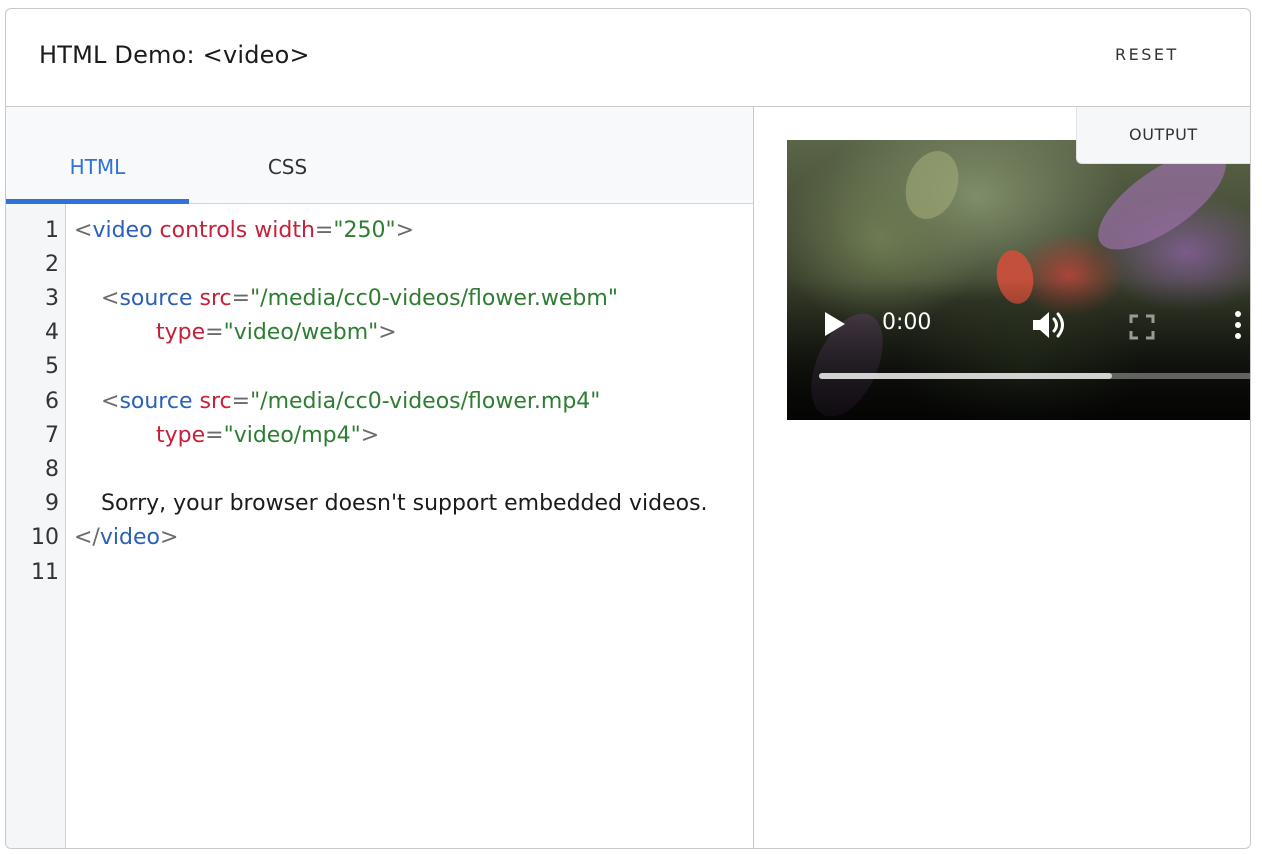 This screenshot has width=1262, height=854. Describe the element at coordinates (1049, 325) in the screenshot. I see `volume-icon` at that location.